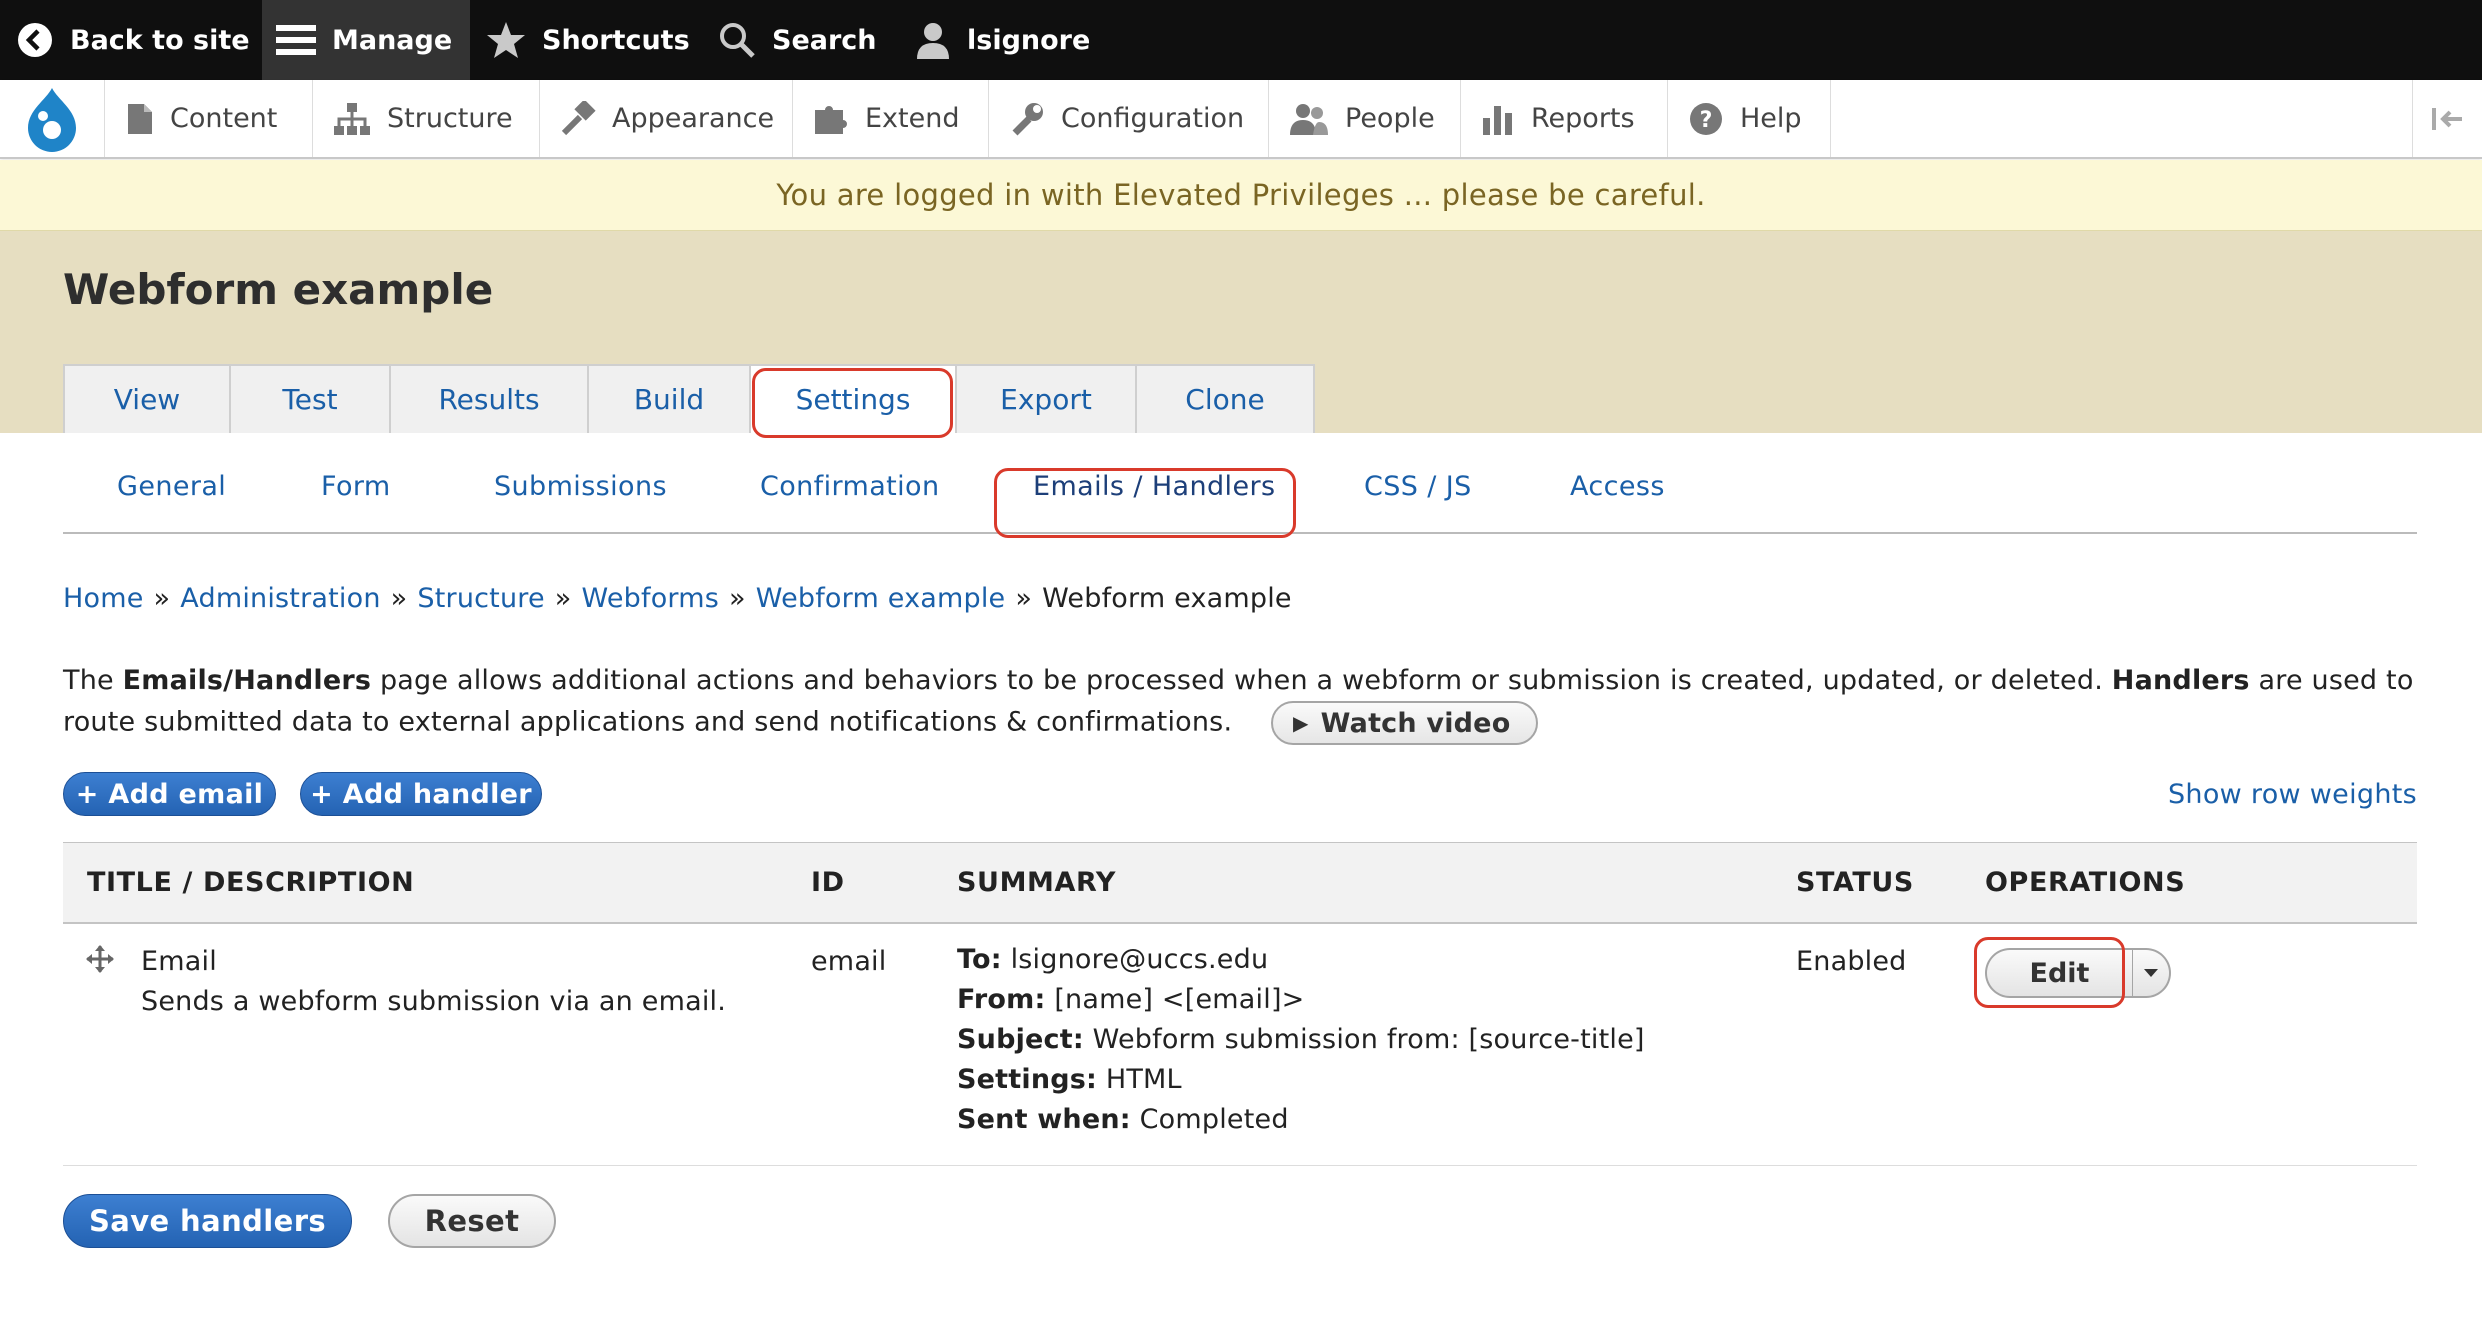  I want to click on search-tab: Search, so click(797, 40).